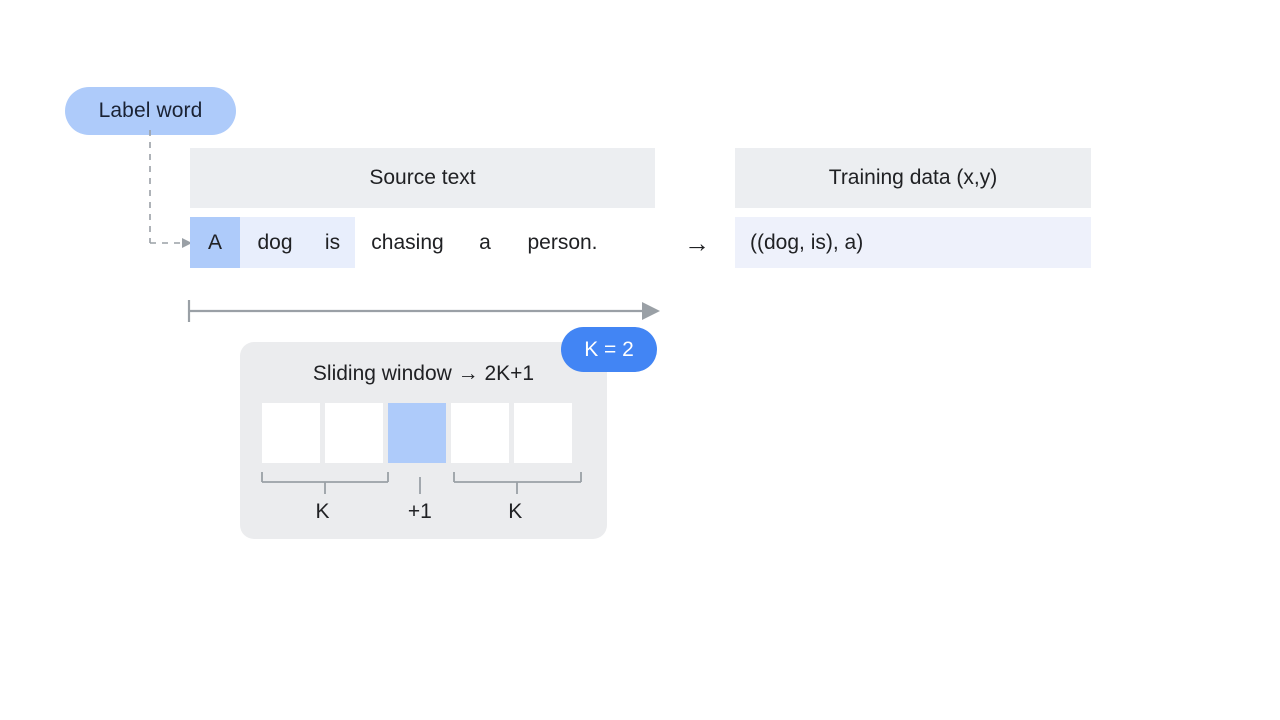 The image size is (1280, 720). I want to click on label-word-text: Label word, so click(150, 110).